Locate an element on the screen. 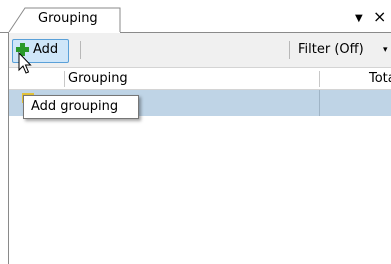 The width and height of the screenshot is (391, 264). column-header-grouping: Grouping is located at coordinates (98, 78).